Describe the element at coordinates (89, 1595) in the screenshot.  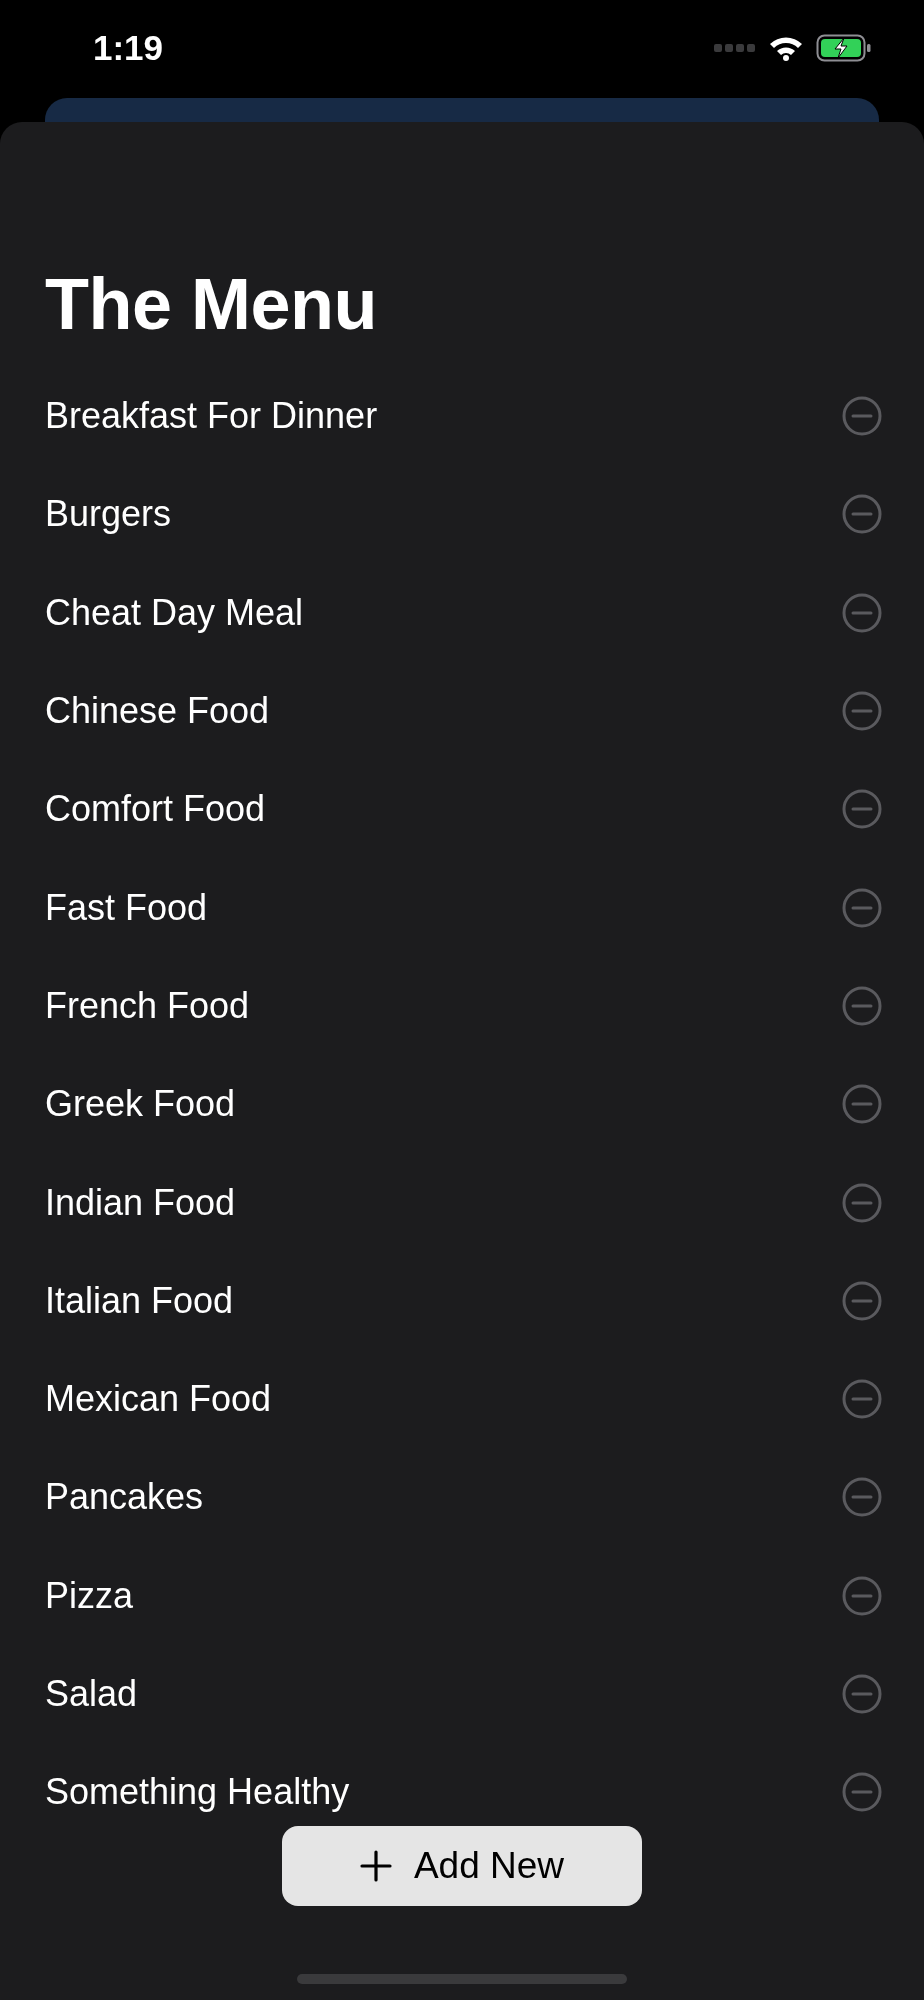
I see `menu-item: Pizza` at that location.